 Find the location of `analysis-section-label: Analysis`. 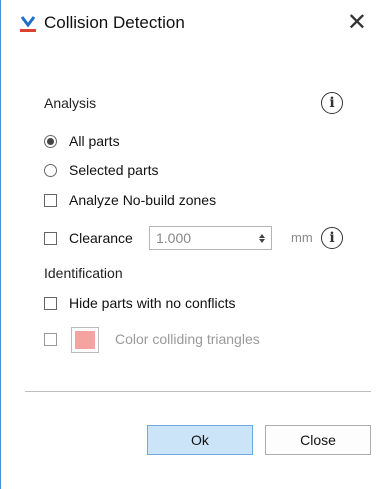

analysis-section-label: Analysis is located at coordinates (70, 103).